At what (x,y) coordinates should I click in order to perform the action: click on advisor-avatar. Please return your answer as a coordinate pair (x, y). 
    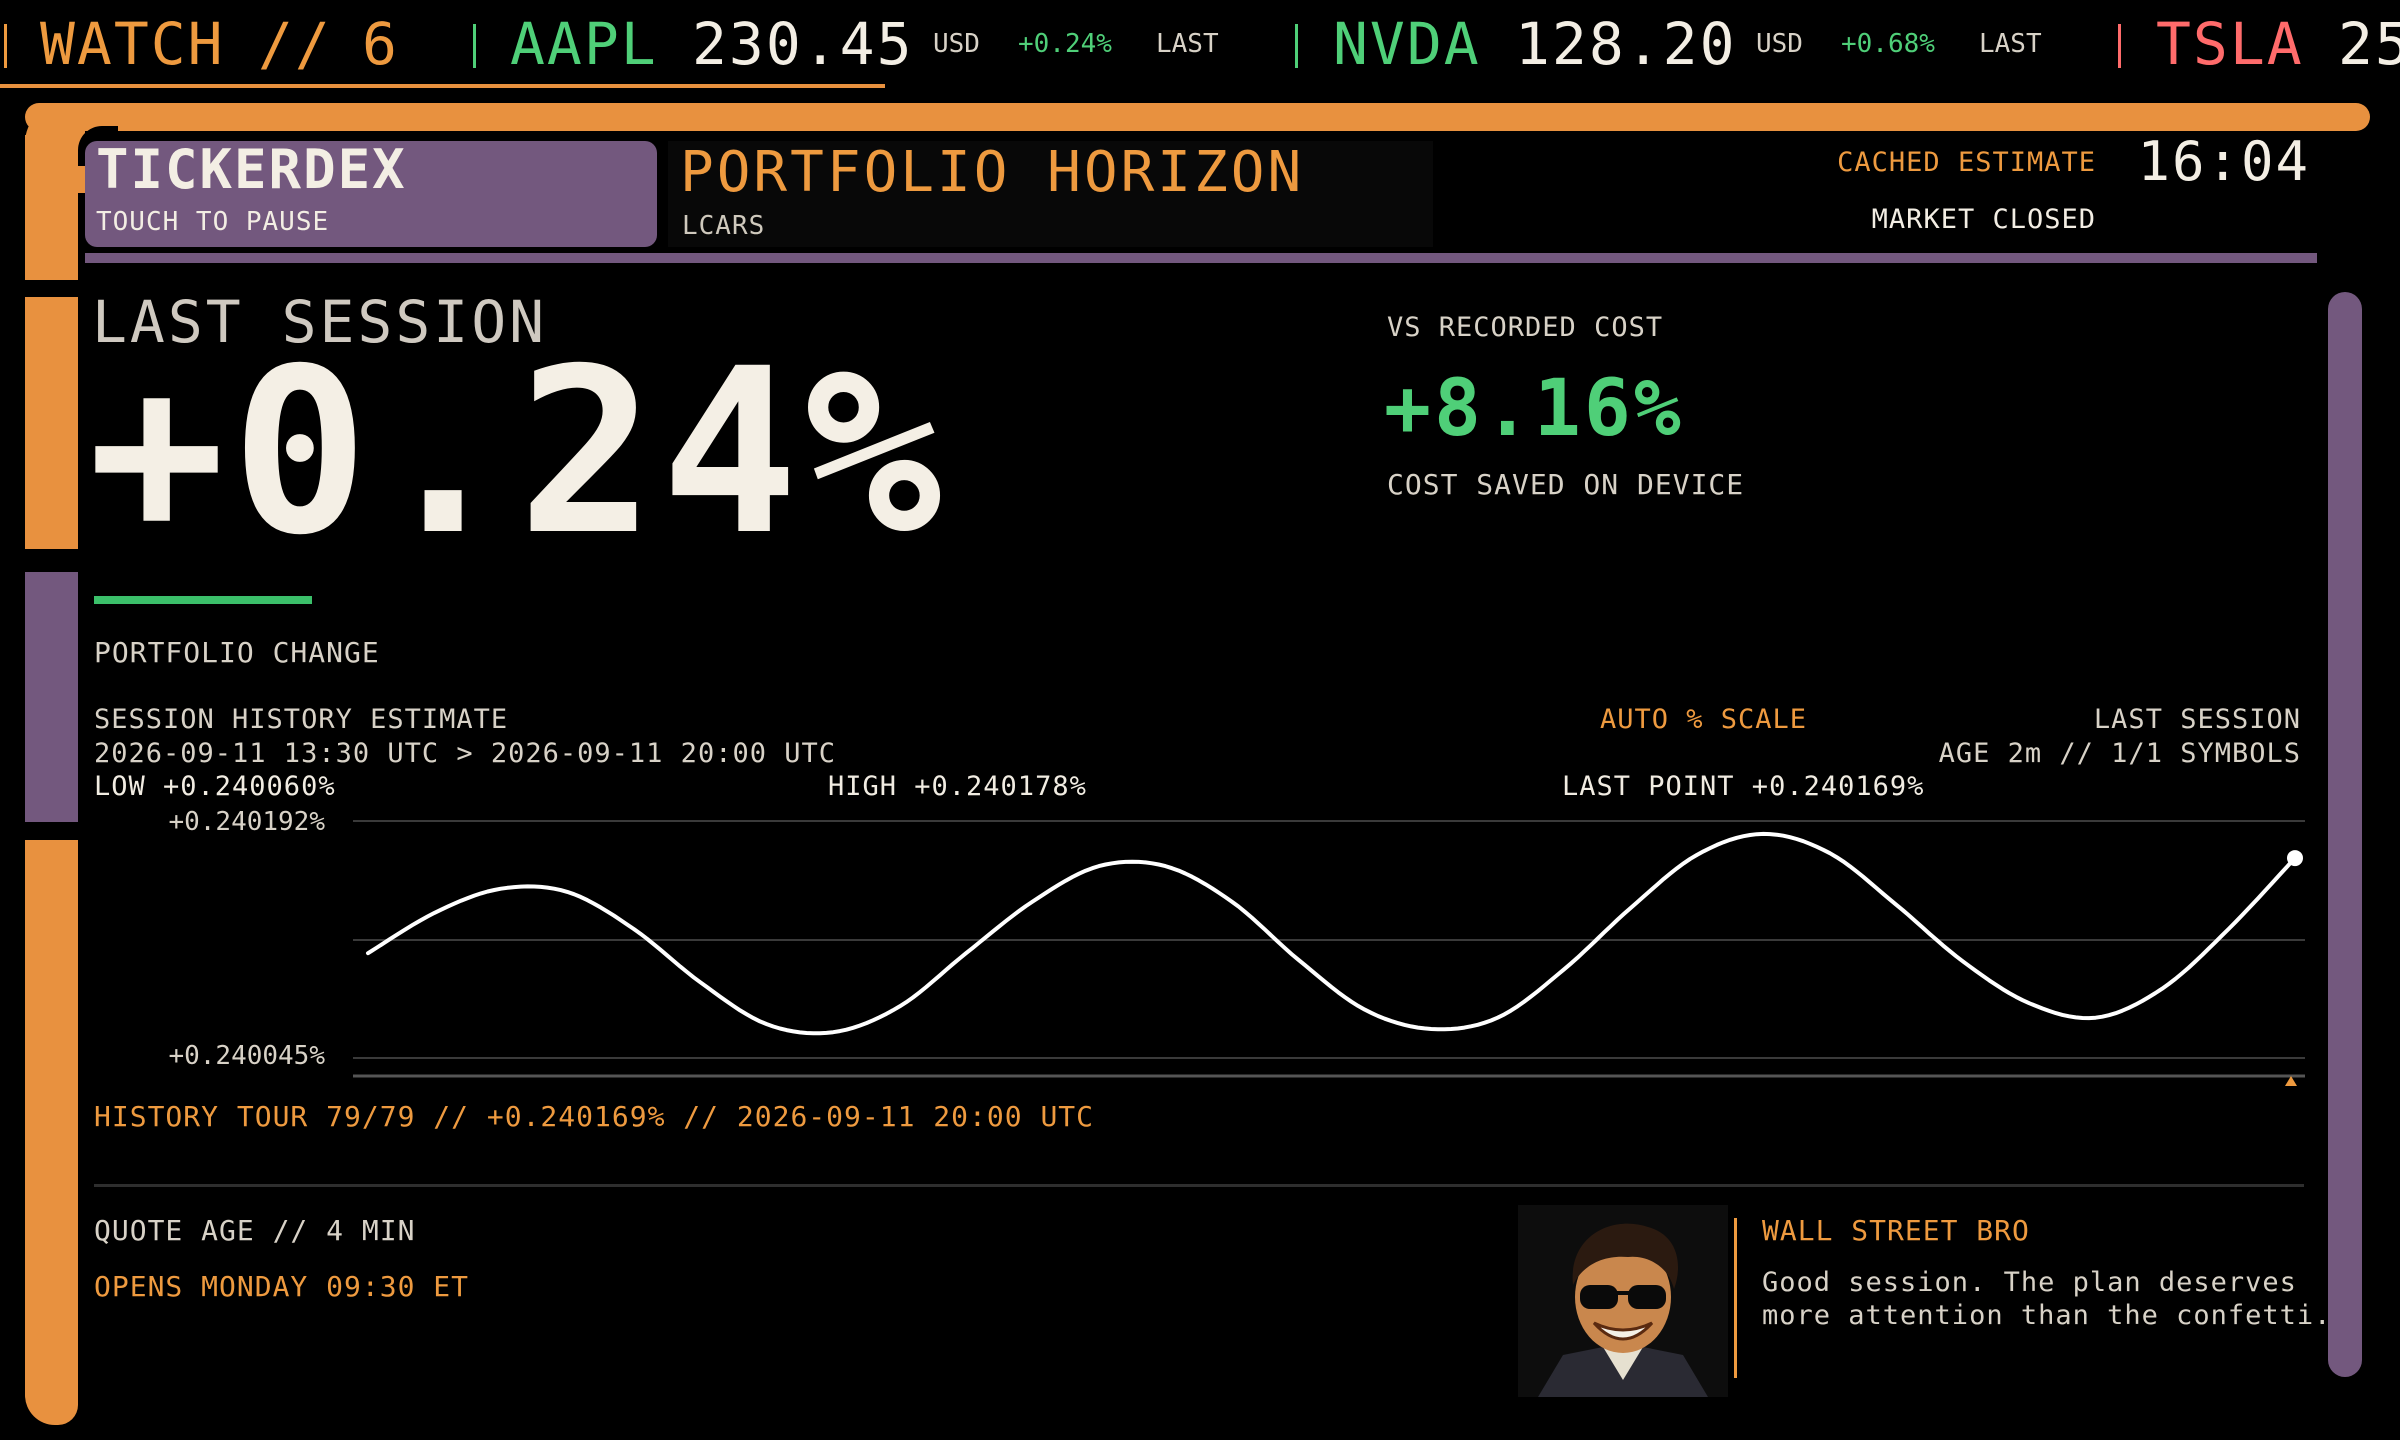
    Looking at the image, I should click on (1623, 1301).